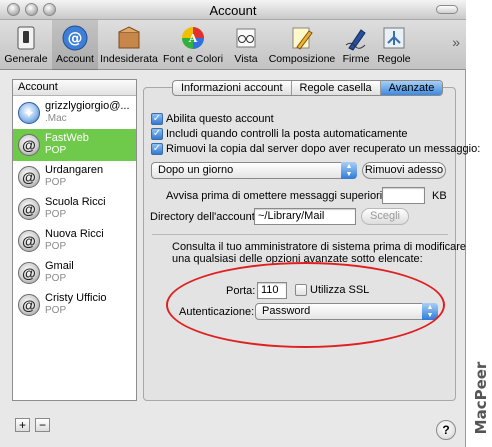  I want to click on account-item-urdangaren: @ Urdangaren POP, so click(74, 177).